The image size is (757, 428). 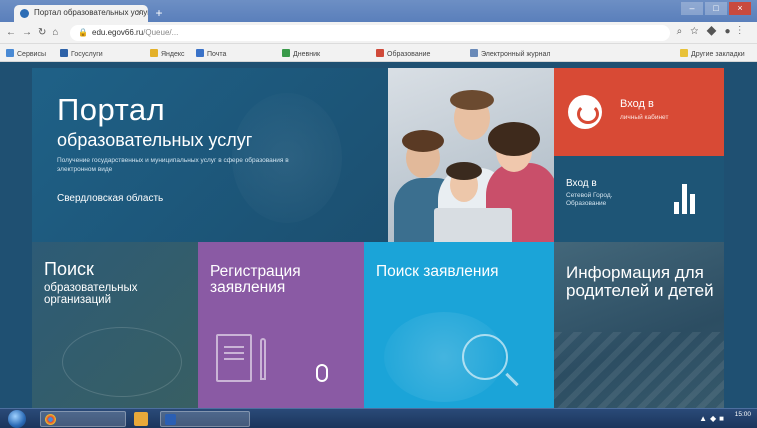 What do you see at coordinates (437, 271) in the screenshot?
I see `tile-title: Поиск заявления` at bounding box center [437, 271].